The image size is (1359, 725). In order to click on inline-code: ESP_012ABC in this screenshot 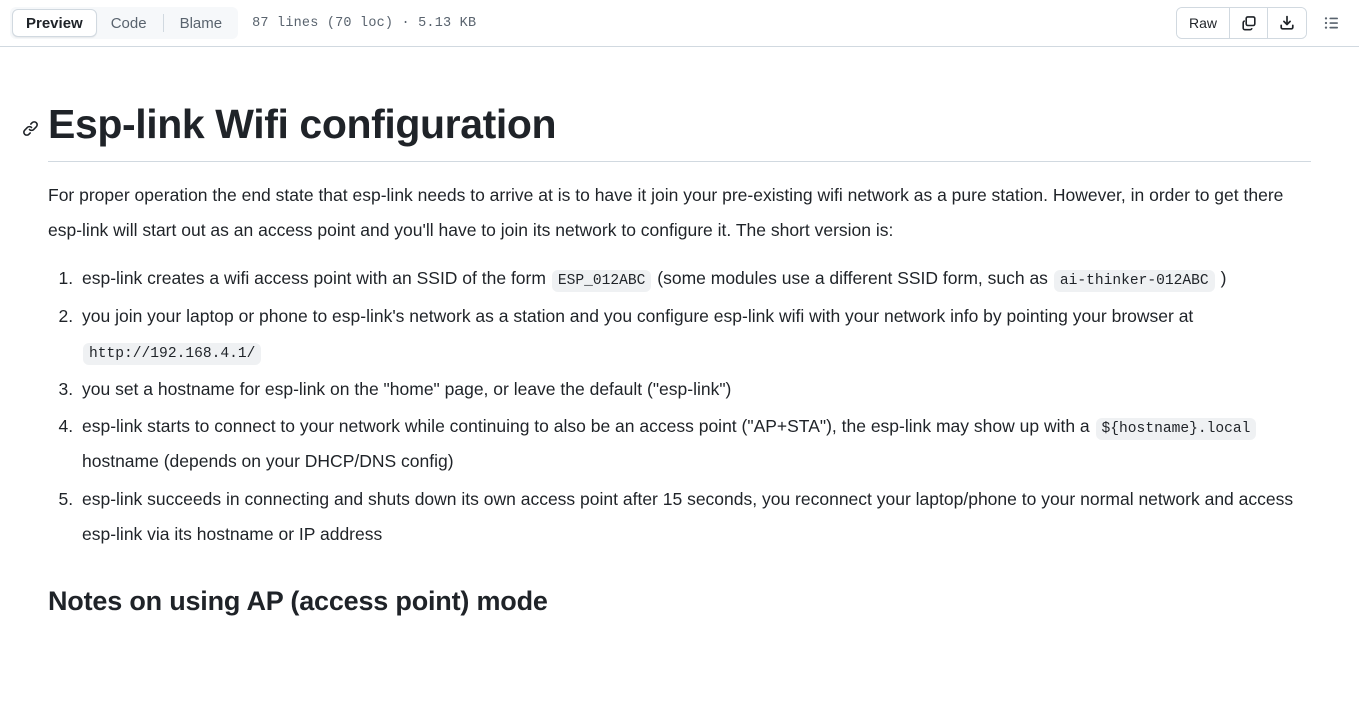, I will do `click(601, 281)`.